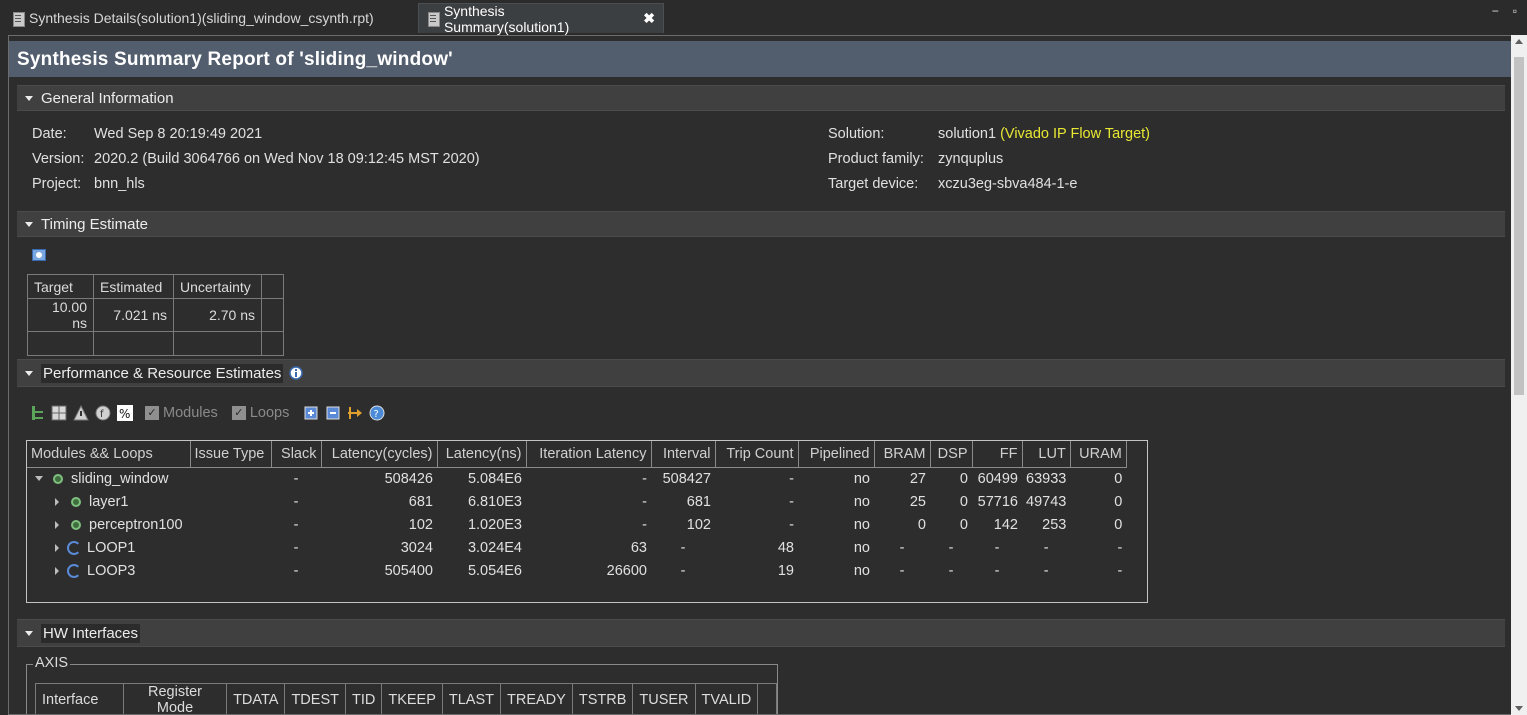 The image size is (1527, 715). Describe the element at coordinates (761, 224) in the screenshot. I see `section-timing-estimate: Timing Estimate` at that location.